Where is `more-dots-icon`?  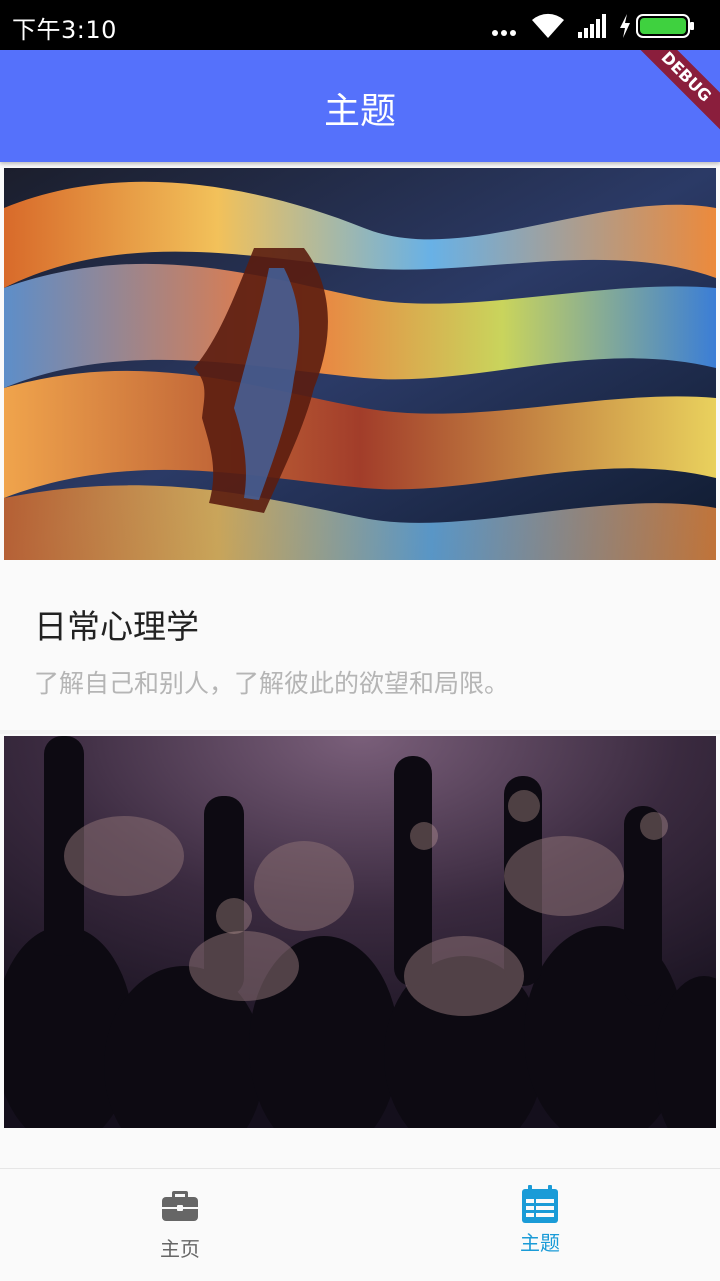 more-dots-icon is located at coordinates (504, 33).